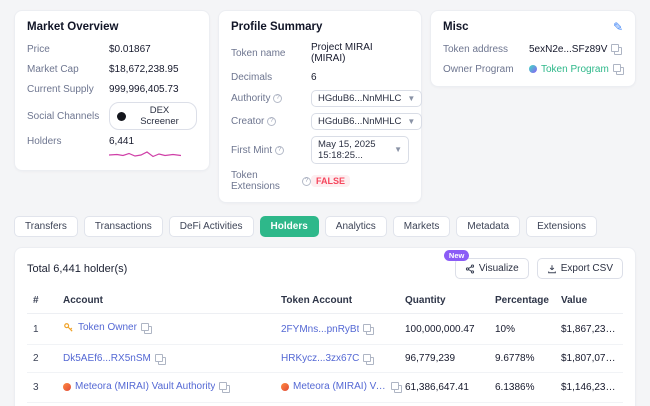  What do you see at coordinates (172, 358) in the screenshot?
I see `account-cell: Dk5AEf6...RX5nSM` at bounding box center [172, 358].